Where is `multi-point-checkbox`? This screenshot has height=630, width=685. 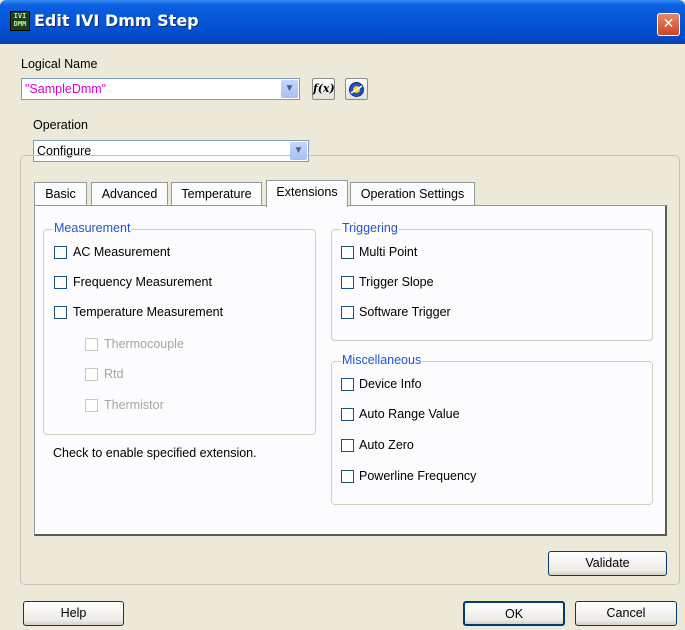
multi-point-checkbox is located at coordinates (347, 252).